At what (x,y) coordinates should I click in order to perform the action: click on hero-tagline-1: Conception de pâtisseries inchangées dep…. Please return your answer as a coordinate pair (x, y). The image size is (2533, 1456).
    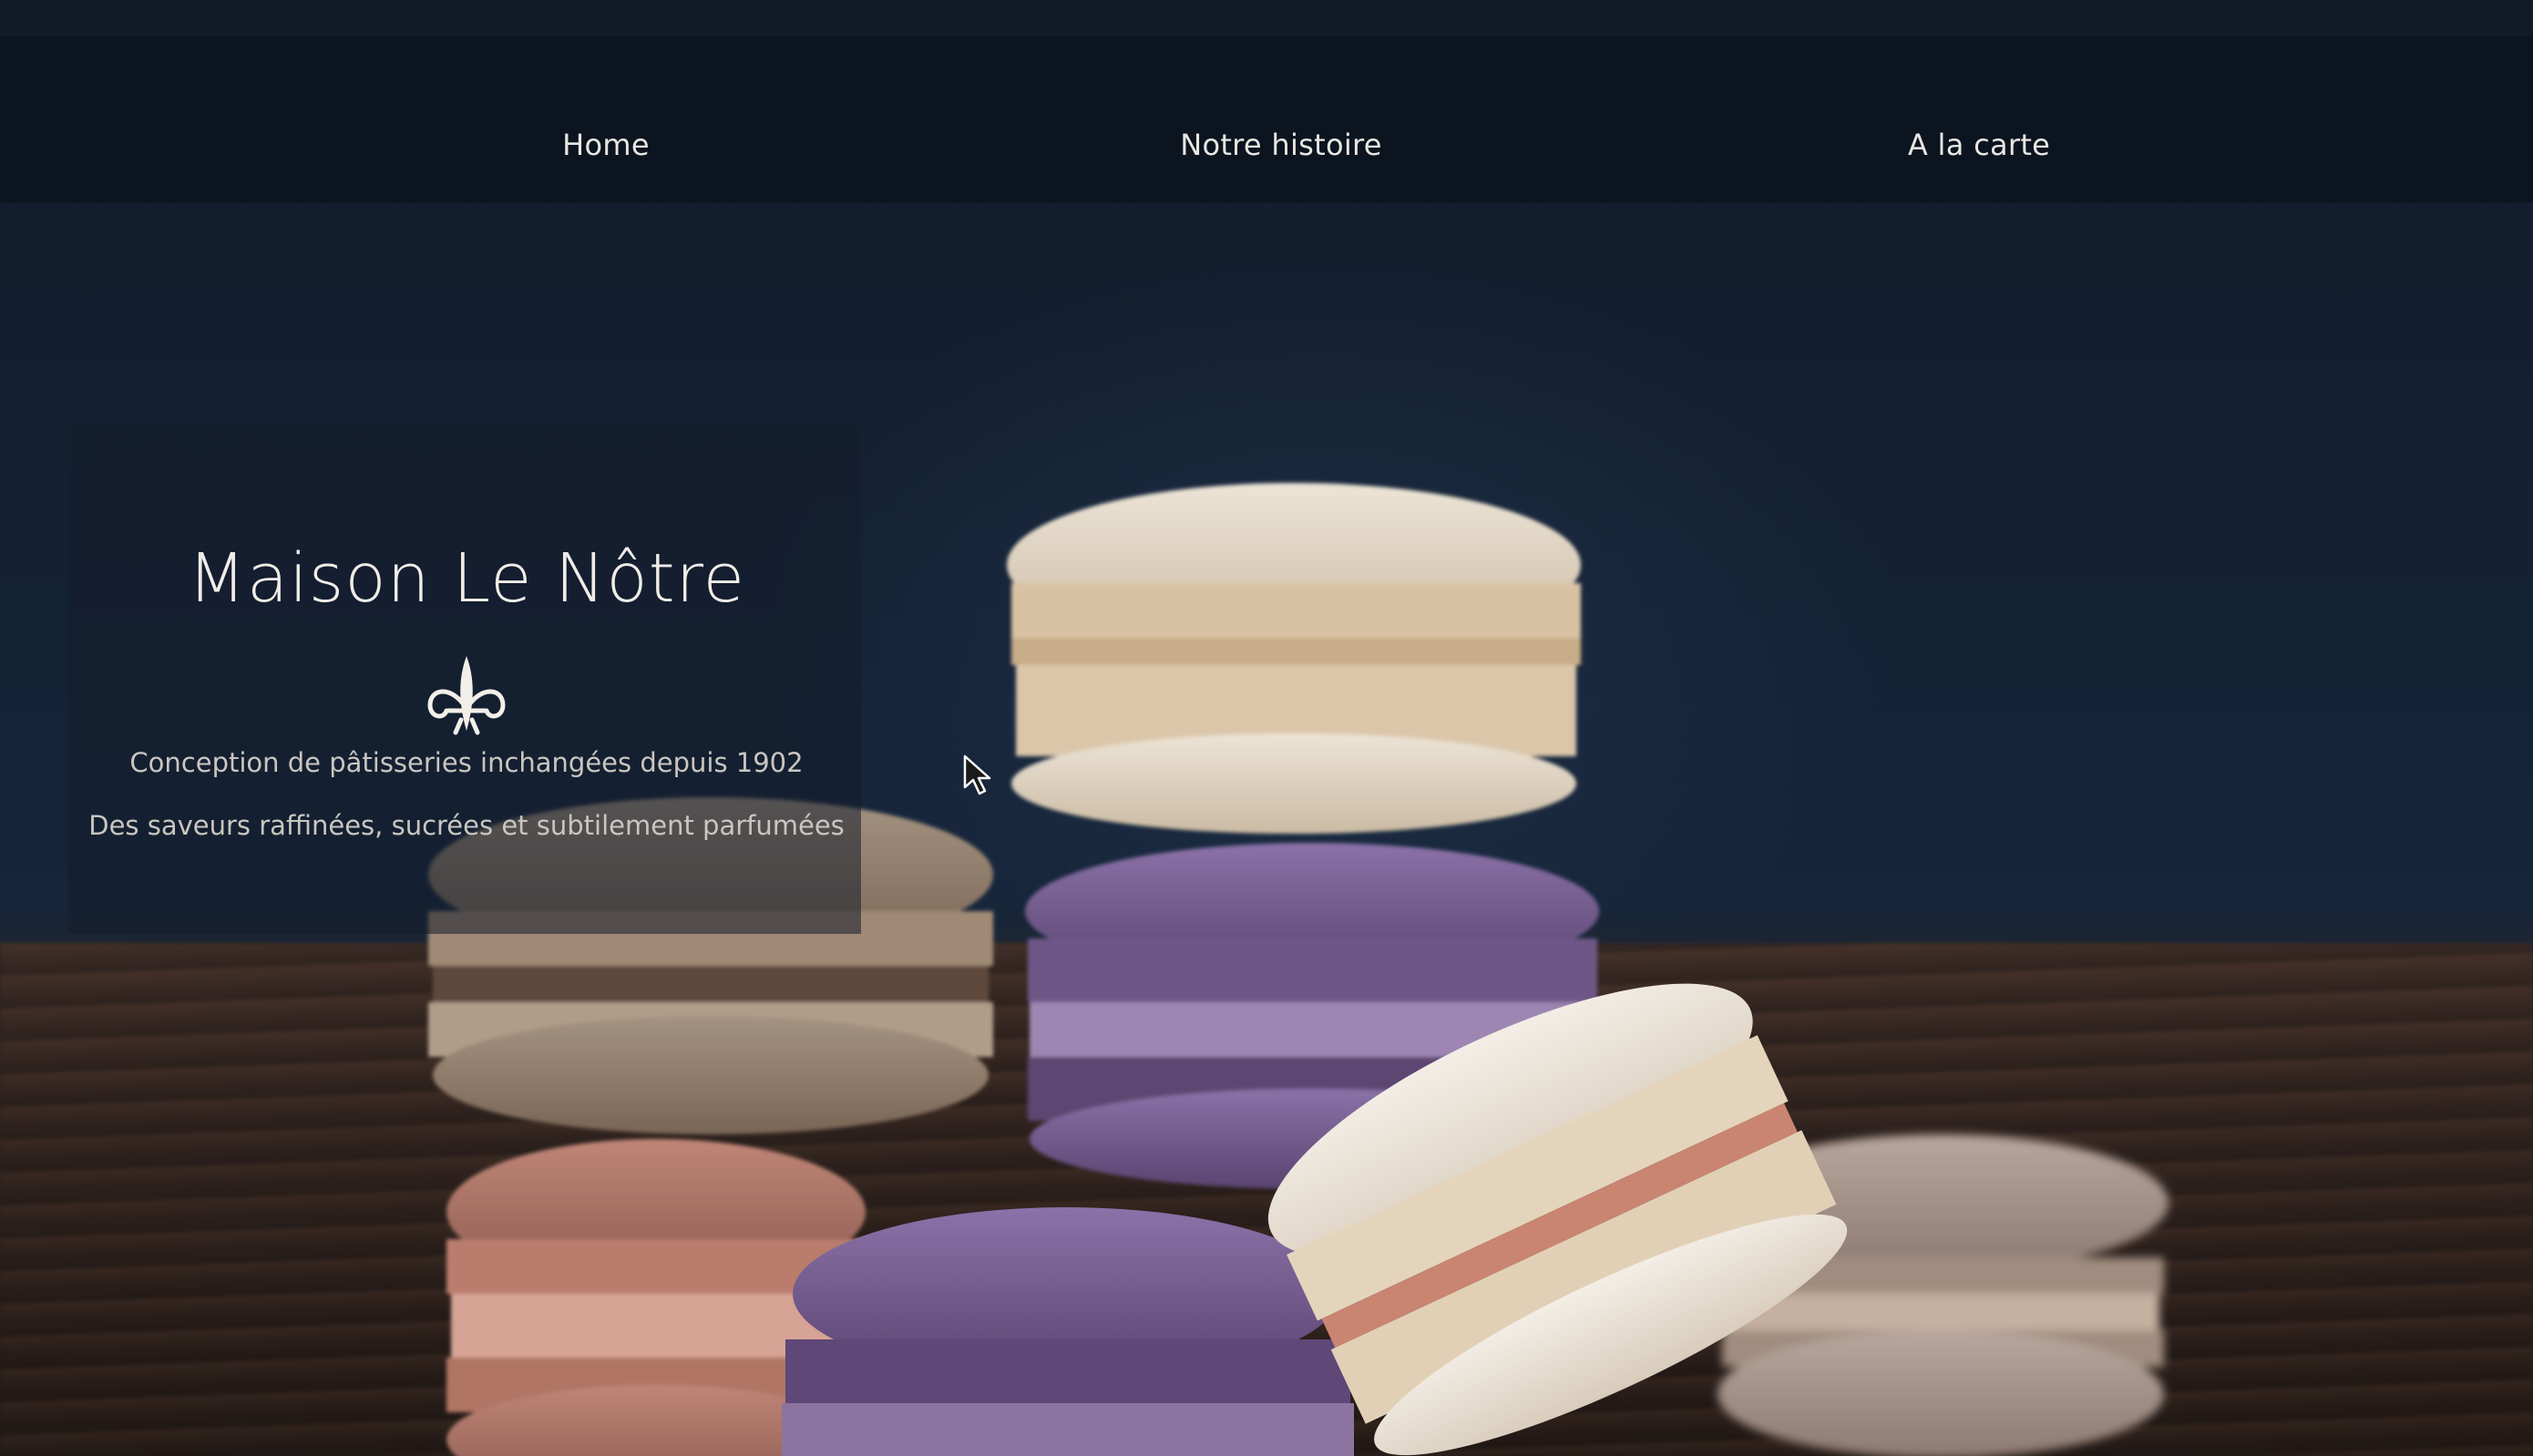
    Looking at the image, I should click on (466, 762).